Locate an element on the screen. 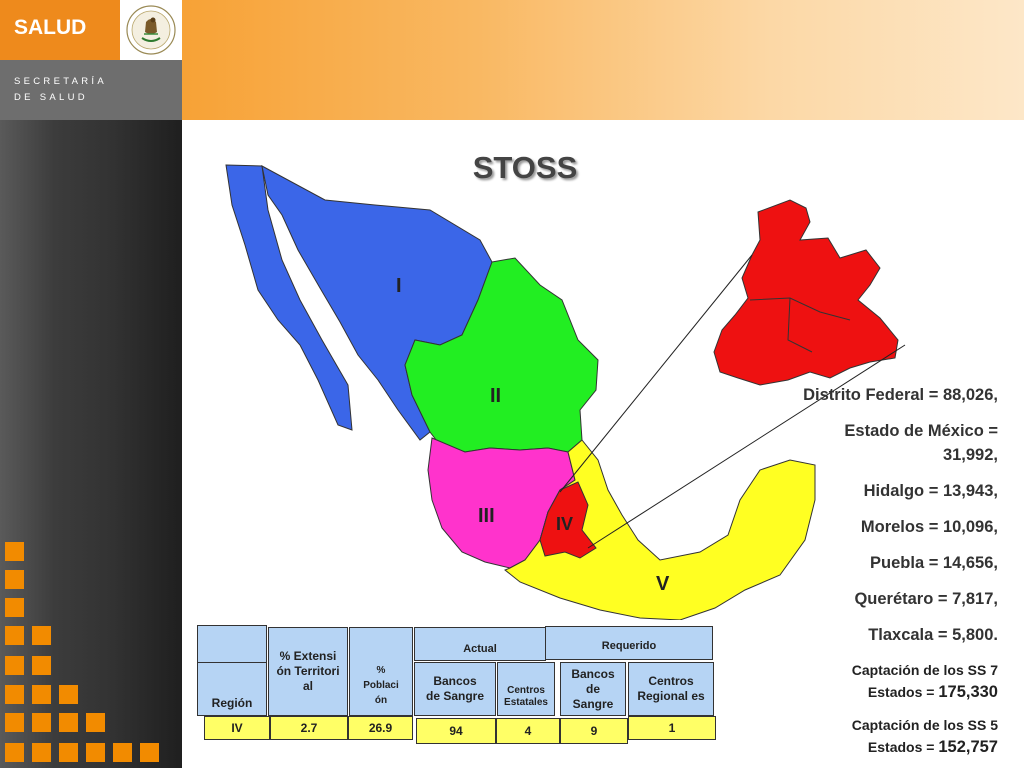 This screenshot has width=1024, height=768. table-header-bancos-requerido: Bancos de Sangre is located at coordinates (593, 689).